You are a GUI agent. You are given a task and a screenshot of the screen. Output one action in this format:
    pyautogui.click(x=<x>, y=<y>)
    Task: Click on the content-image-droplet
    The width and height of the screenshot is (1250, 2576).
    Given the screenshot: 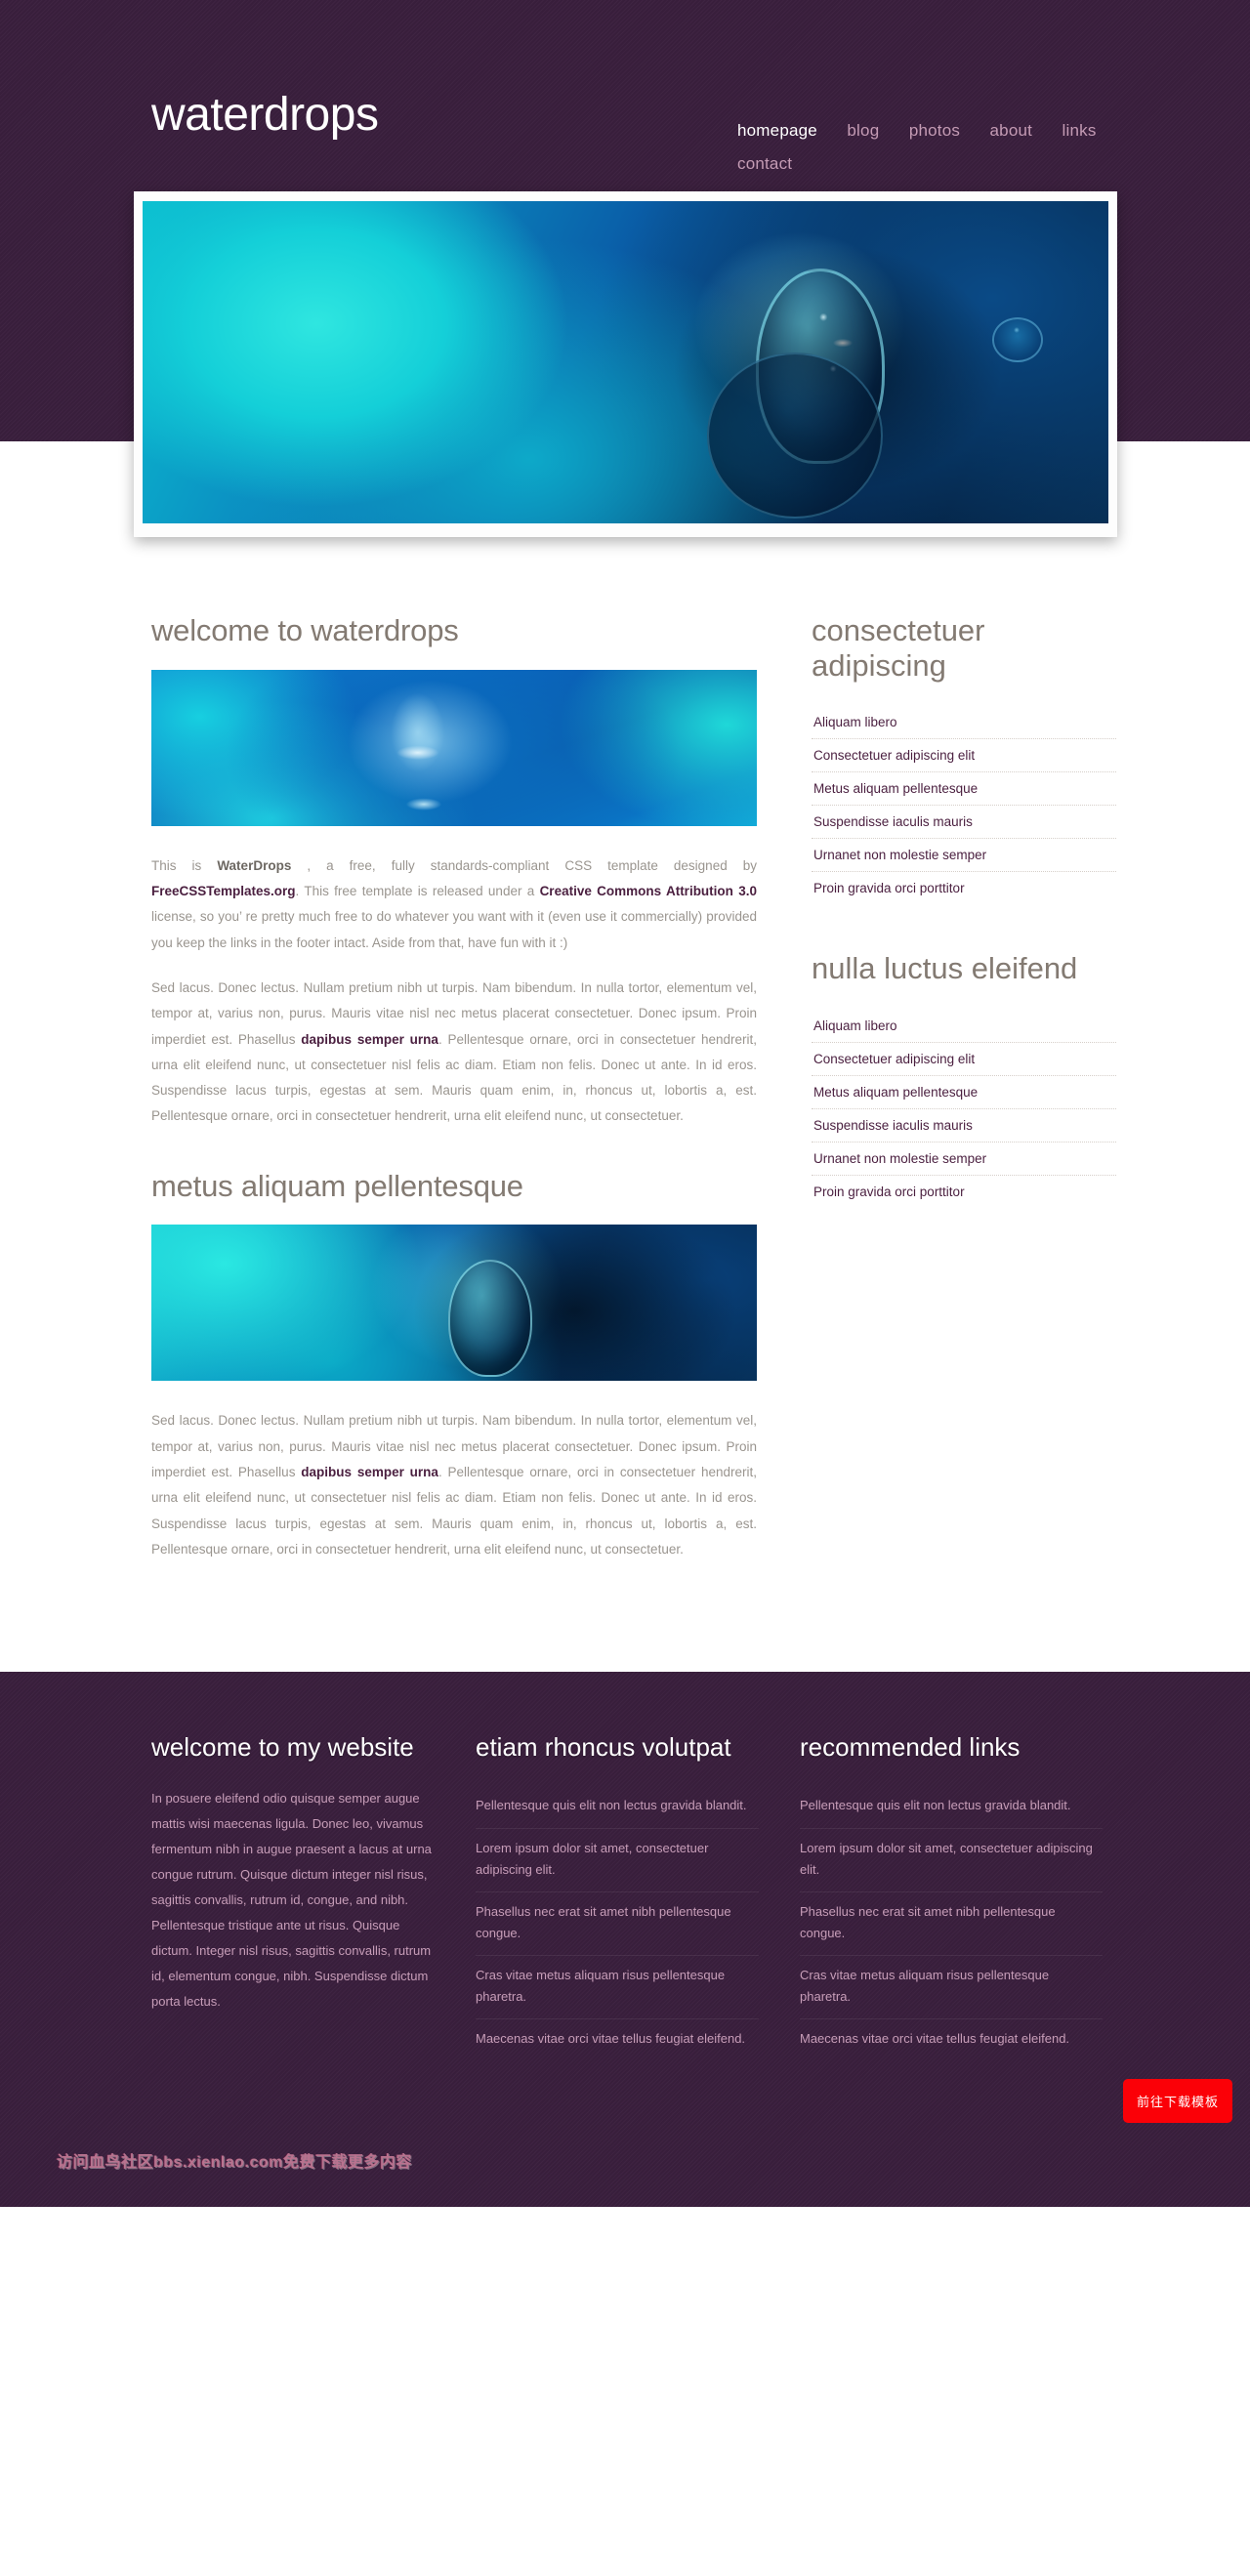 What is the action you would take?
    pyautogui.click(x=454, y=747)
    